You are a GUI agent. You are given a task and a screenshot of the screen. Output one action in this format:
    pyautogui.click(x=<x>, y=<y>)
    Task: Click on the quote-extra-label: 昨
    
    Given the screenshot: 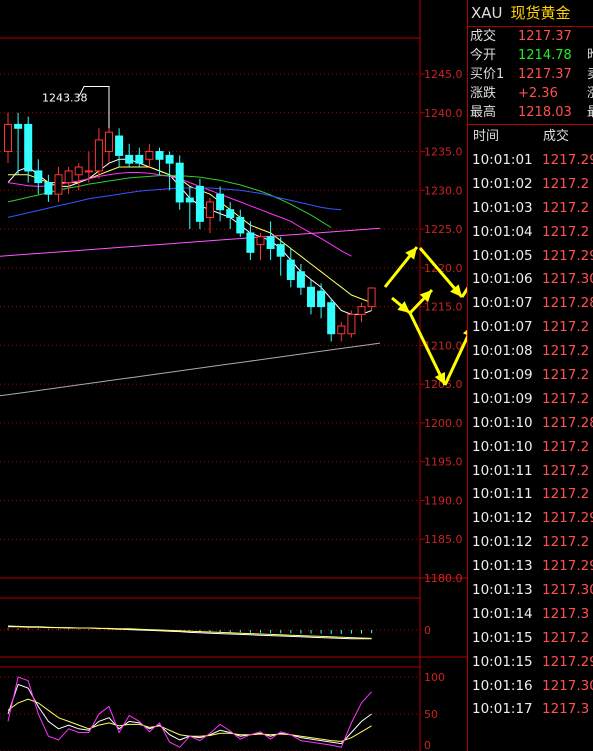 What is the action you would take?
    pyautogui.click(x=590, y=55)
    